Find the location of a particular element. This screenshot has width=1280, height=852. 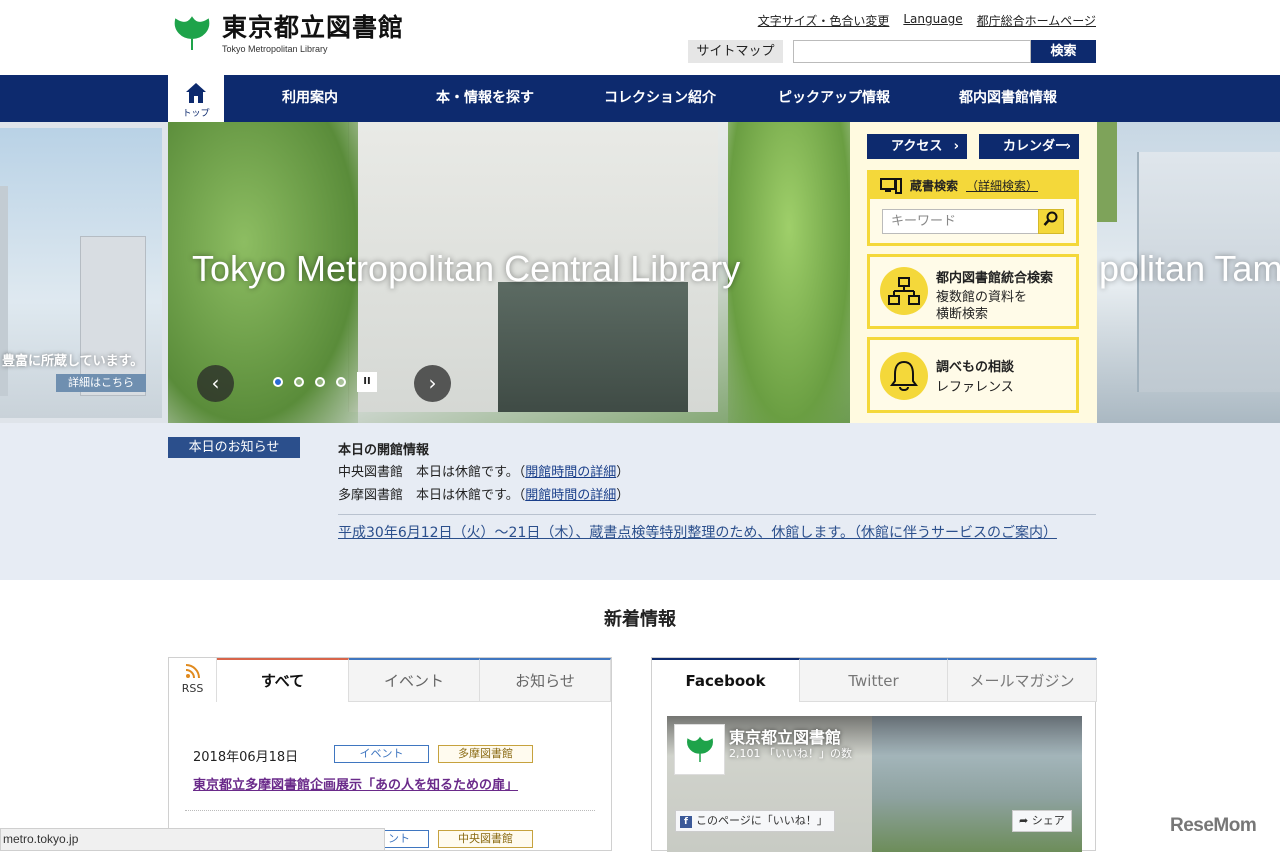

catalog-search-box: 蔵書検索 （詳細検索） キーワード is located at coordinates (973, 208).